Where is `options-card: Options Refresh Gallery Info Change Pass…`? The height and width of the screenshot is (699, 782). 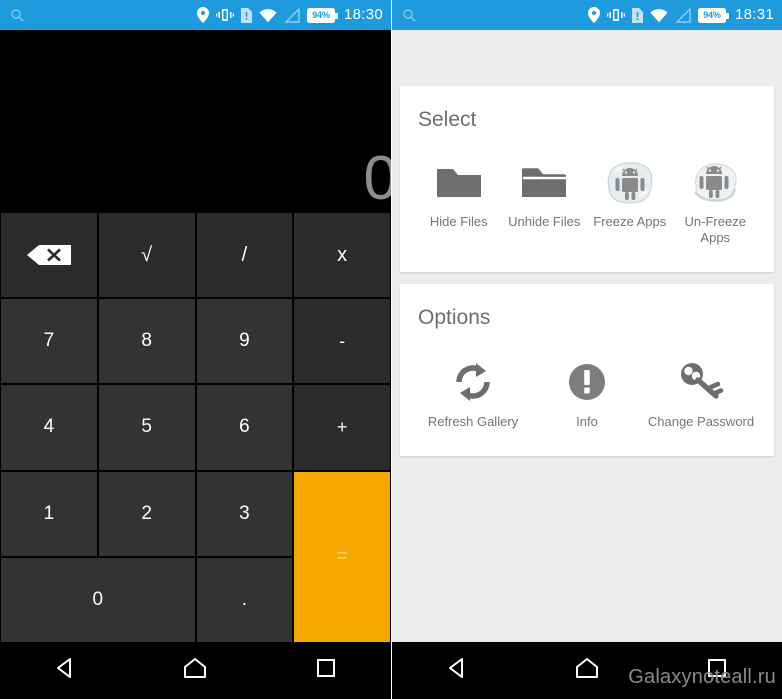
options-card: Options Refresh Gallery Info Change Pass… is located at coordinates (587, 369).